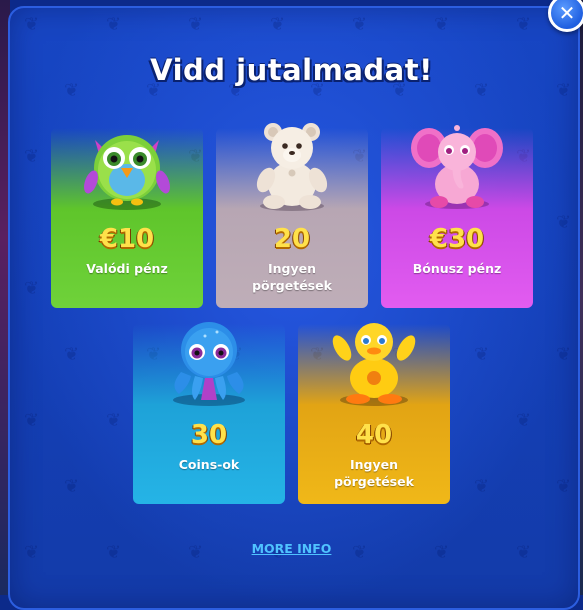 This screenshot has height=610, width=583. What do you see at coordinates (292, 167) in the screenshot?
I see `teddy-bear-toy-icon` at bounding box center [292, 167].